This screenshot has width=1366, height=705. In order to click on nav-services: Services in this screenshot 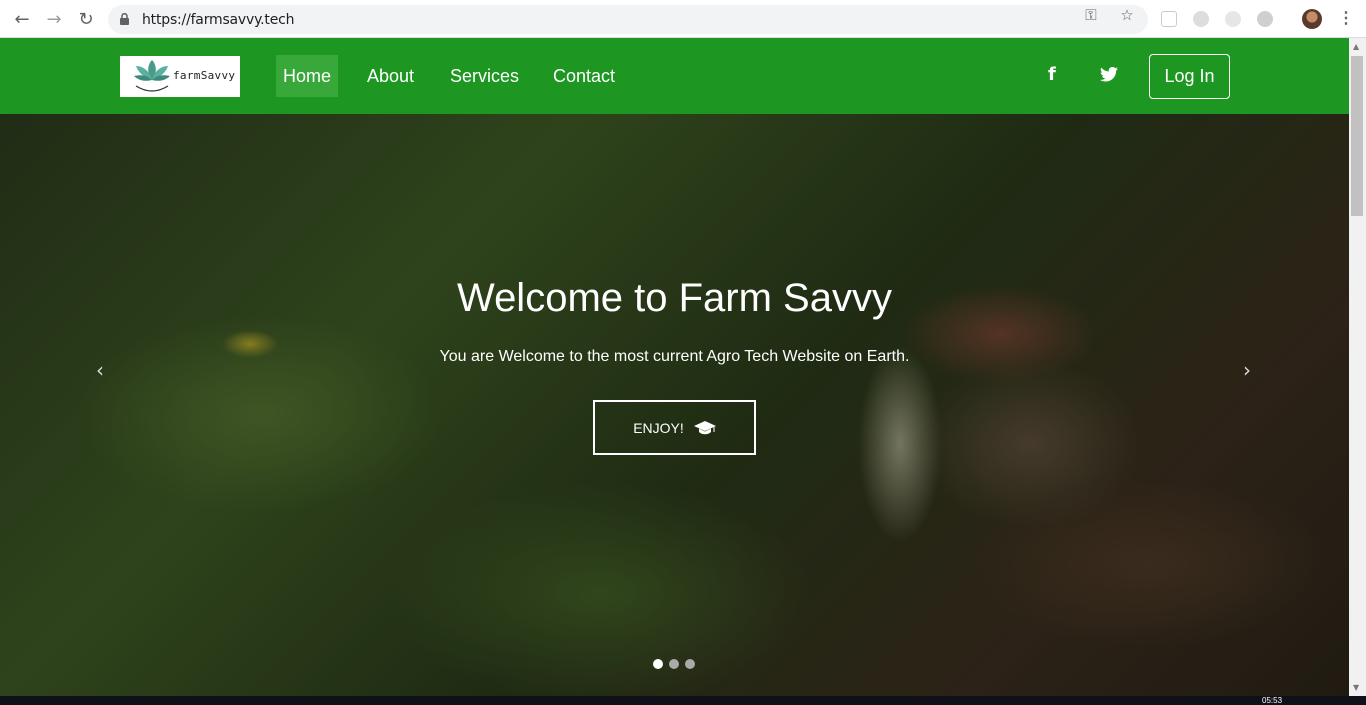, I will do `click(484, 76)`.